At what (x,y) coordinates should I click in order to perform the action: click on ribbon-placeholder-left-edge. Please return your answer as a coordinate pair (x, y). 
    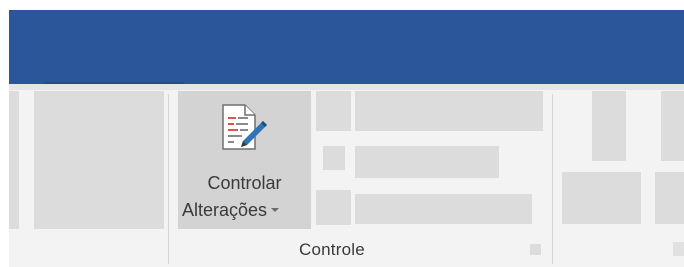
    Looking at the image, I should click on (14, 160).